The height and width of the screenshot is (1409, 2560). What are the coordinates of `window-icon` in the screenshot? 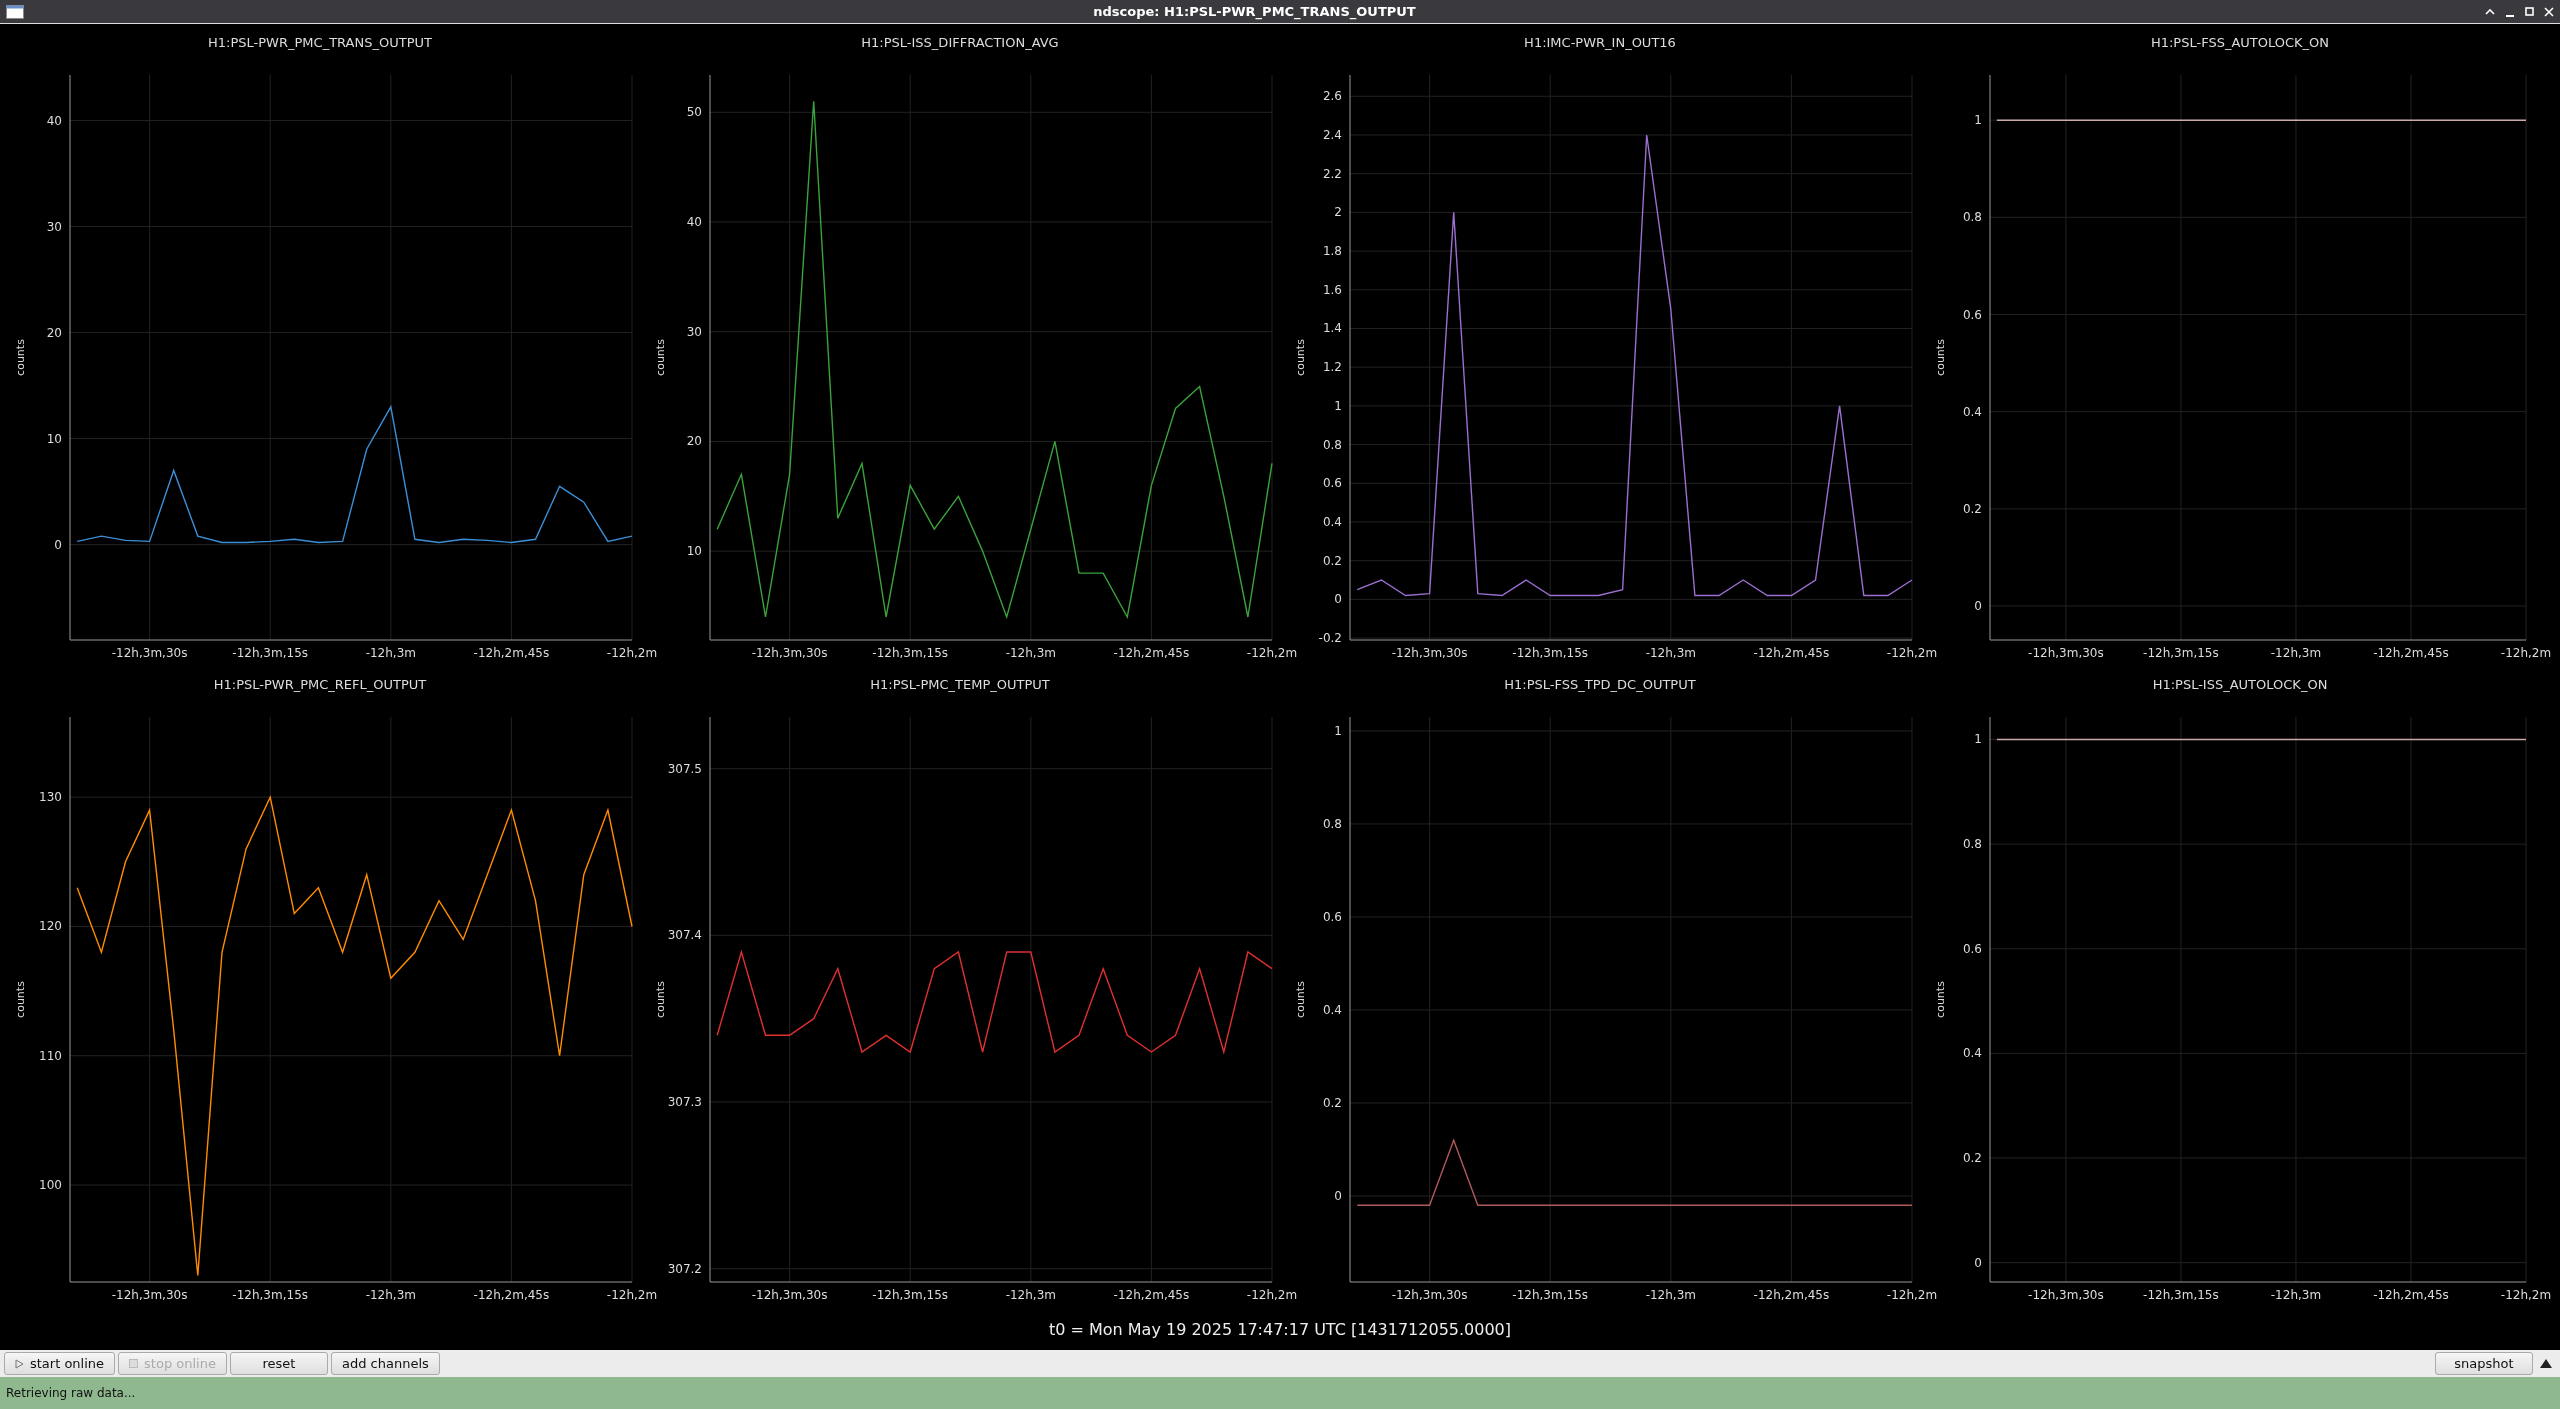 It's located at (15, 11).